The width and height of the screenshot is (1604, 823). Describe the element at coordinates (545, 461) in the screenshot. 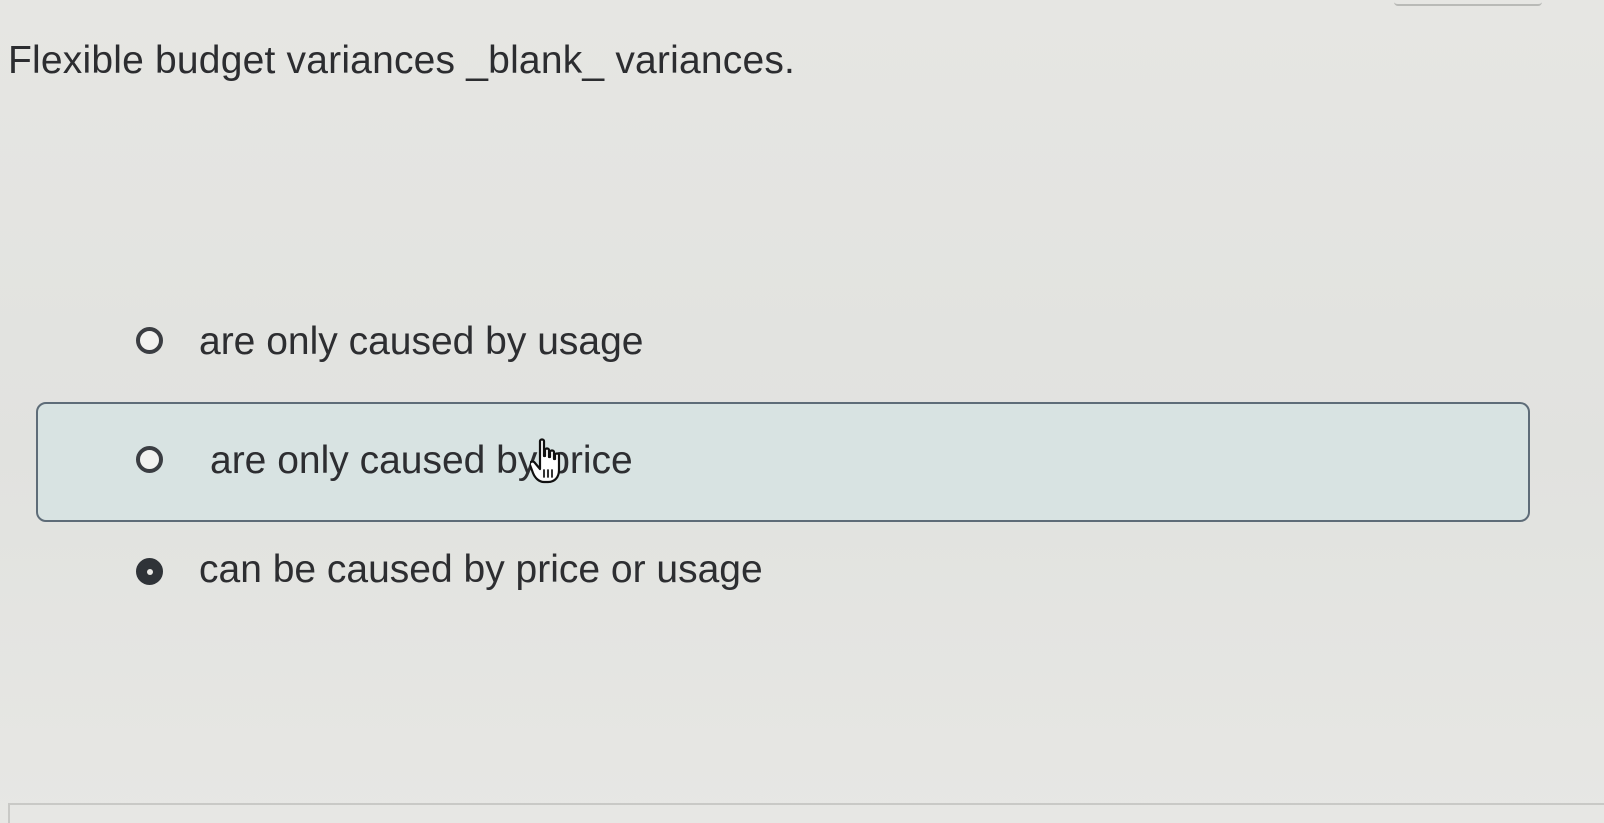

I see `hand-pointer-icon` at that location.